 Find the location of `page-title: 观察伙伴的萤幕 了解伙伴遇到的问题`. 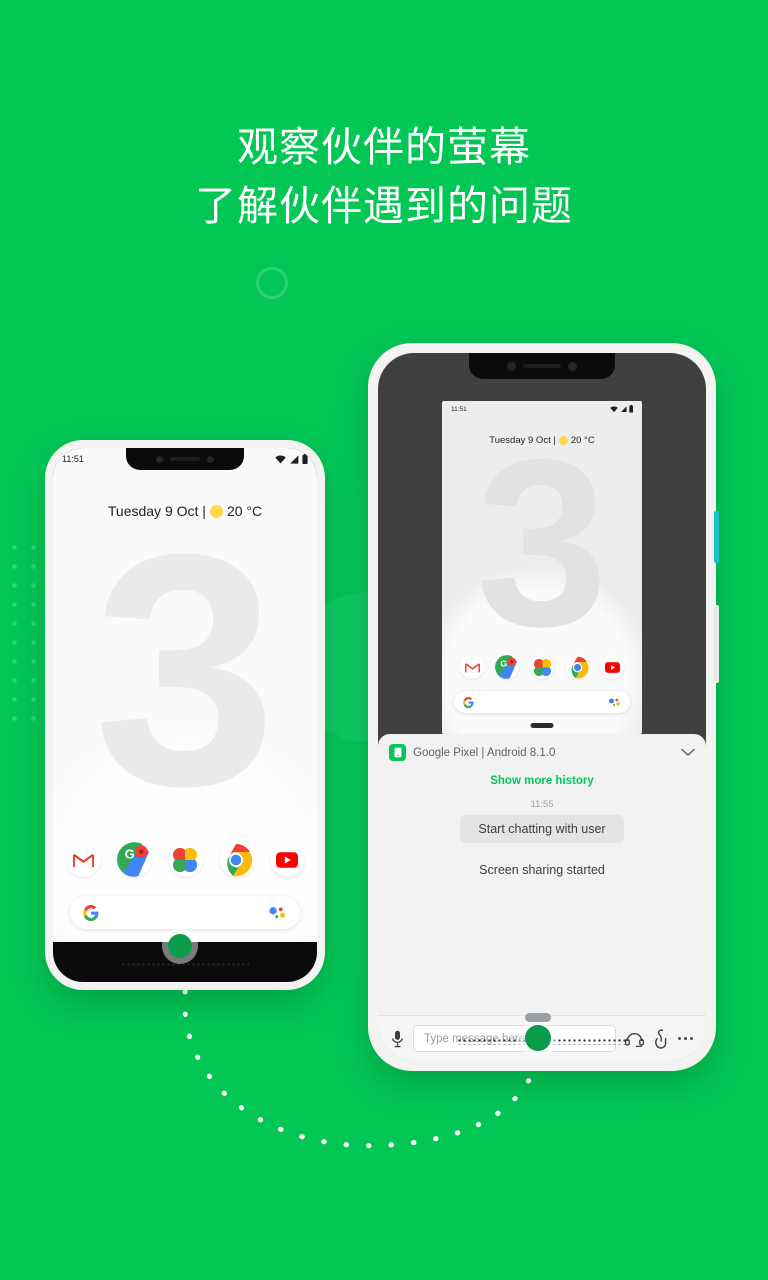

page-title: 观察伙伴的萤幕 了解伙伴遇到的问题 is located at coordinates (384, 177).